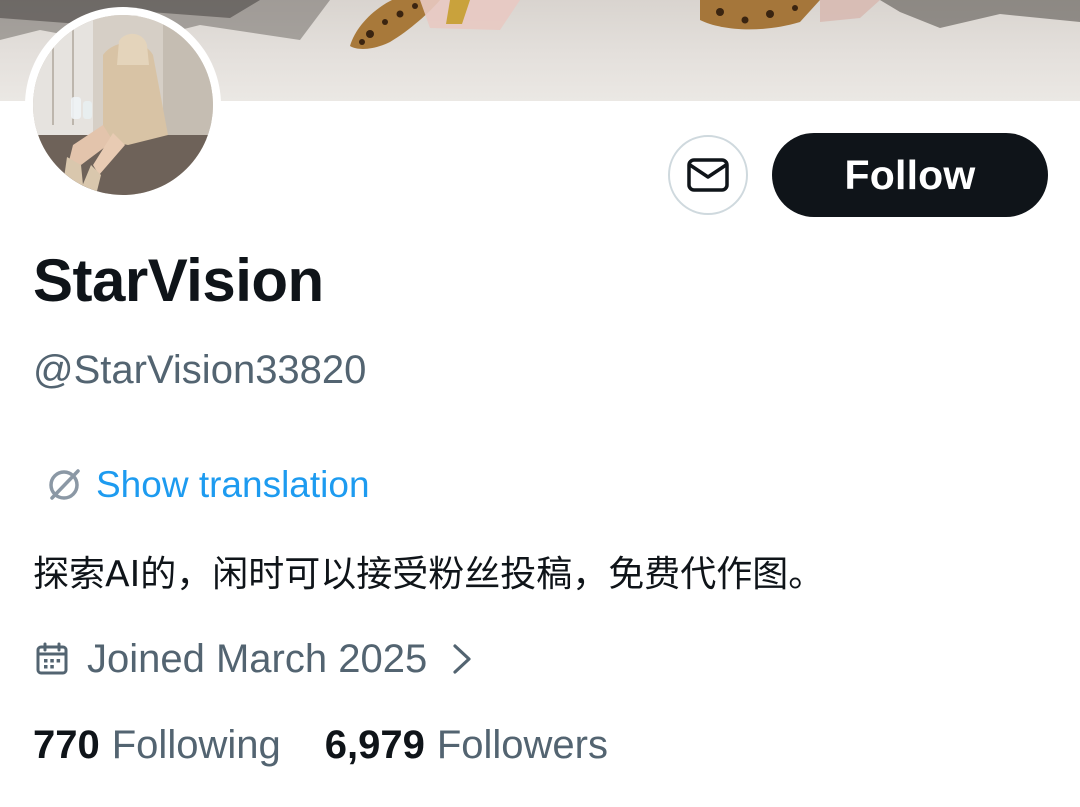 Image resolution: width=1080 pixels, height=807 pixels. What do you see at coordinates (178, 280) in the screenshot?
I see `display-name: StarVision` at bounding box center [178, 280].